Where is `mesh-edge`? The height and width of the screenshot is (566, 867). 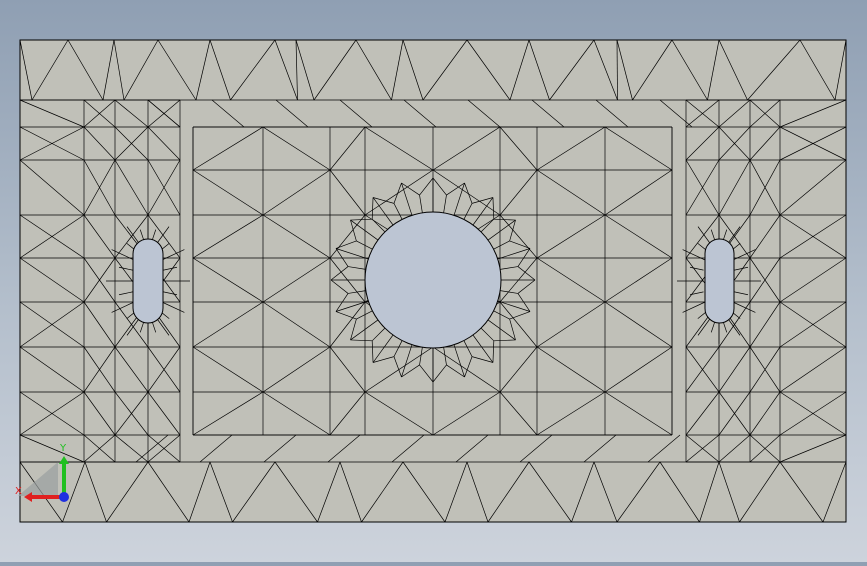
mesh-edge is located at coordinates (617, 70).